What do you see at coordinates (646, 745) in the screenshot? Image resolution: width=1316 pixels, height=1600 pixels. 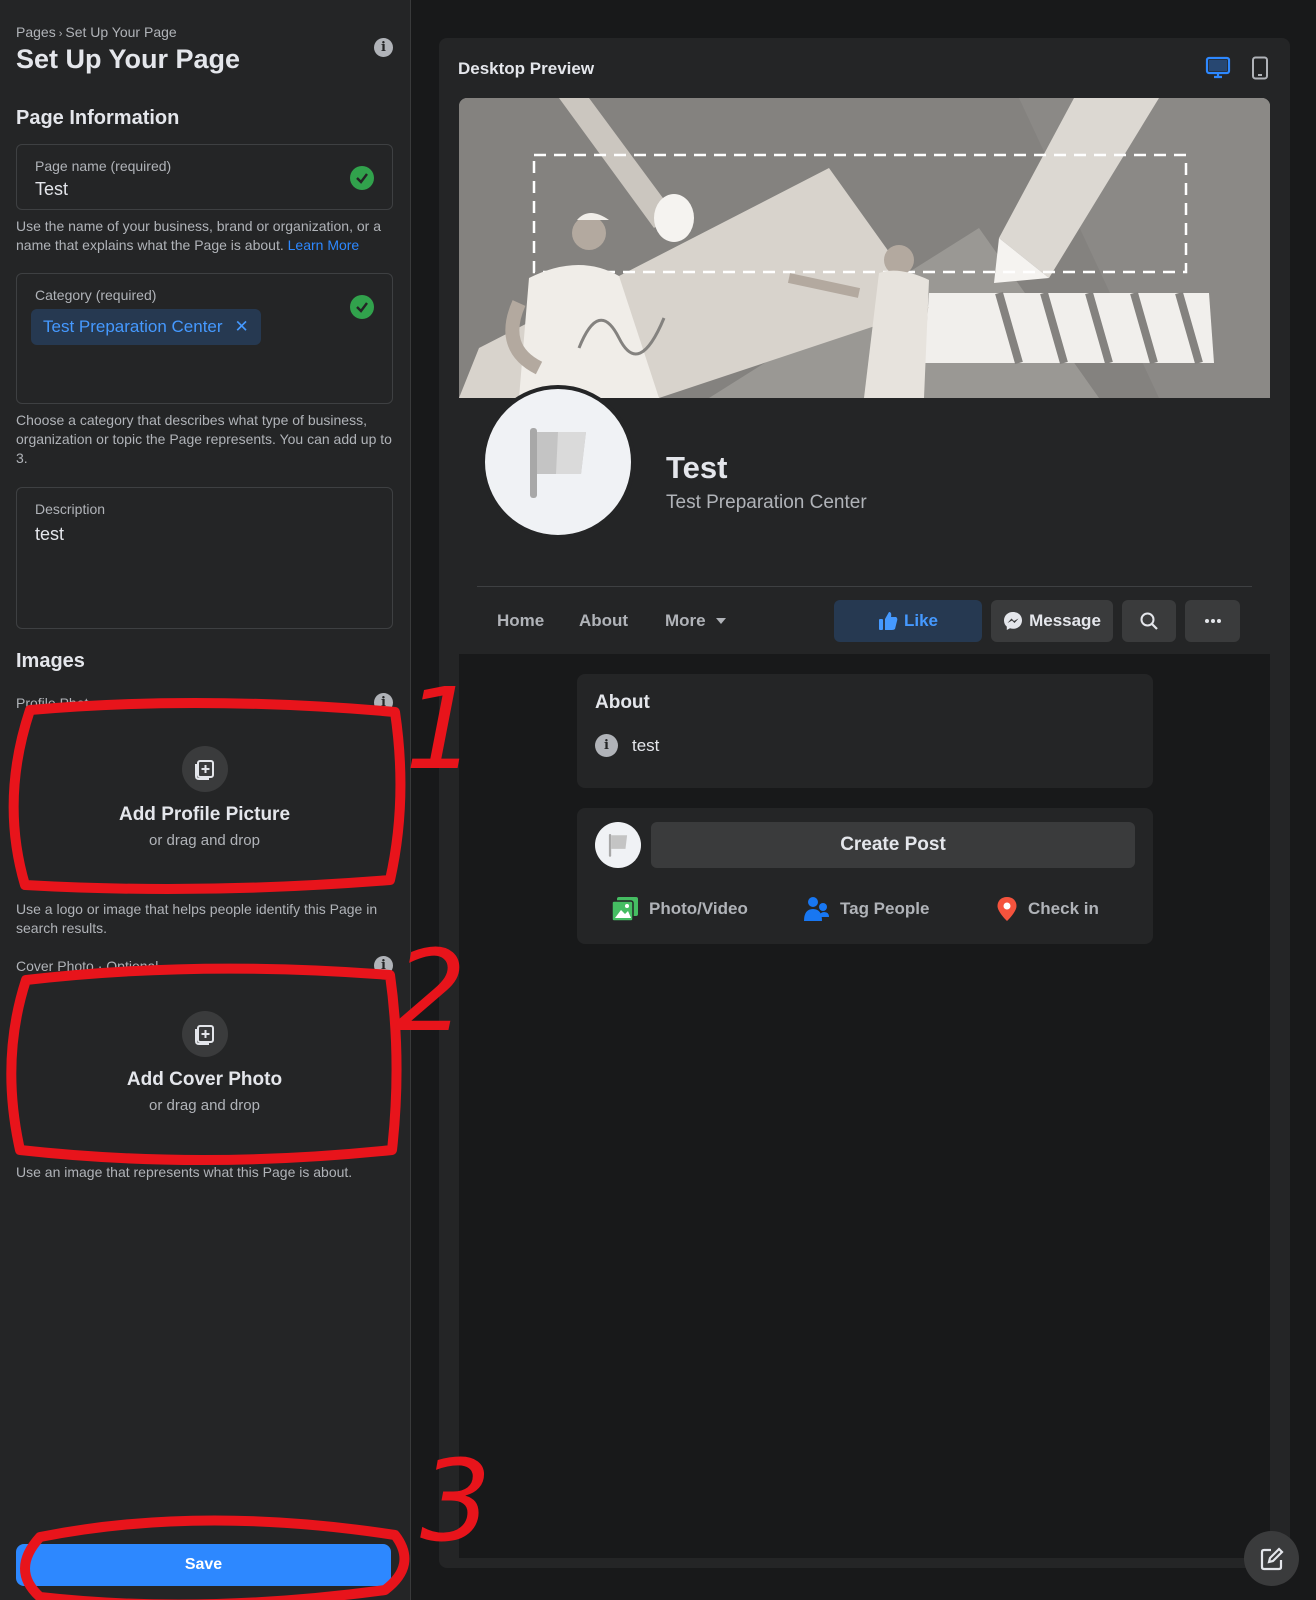 I see `about-text: test` at bounding box center [646, 745].